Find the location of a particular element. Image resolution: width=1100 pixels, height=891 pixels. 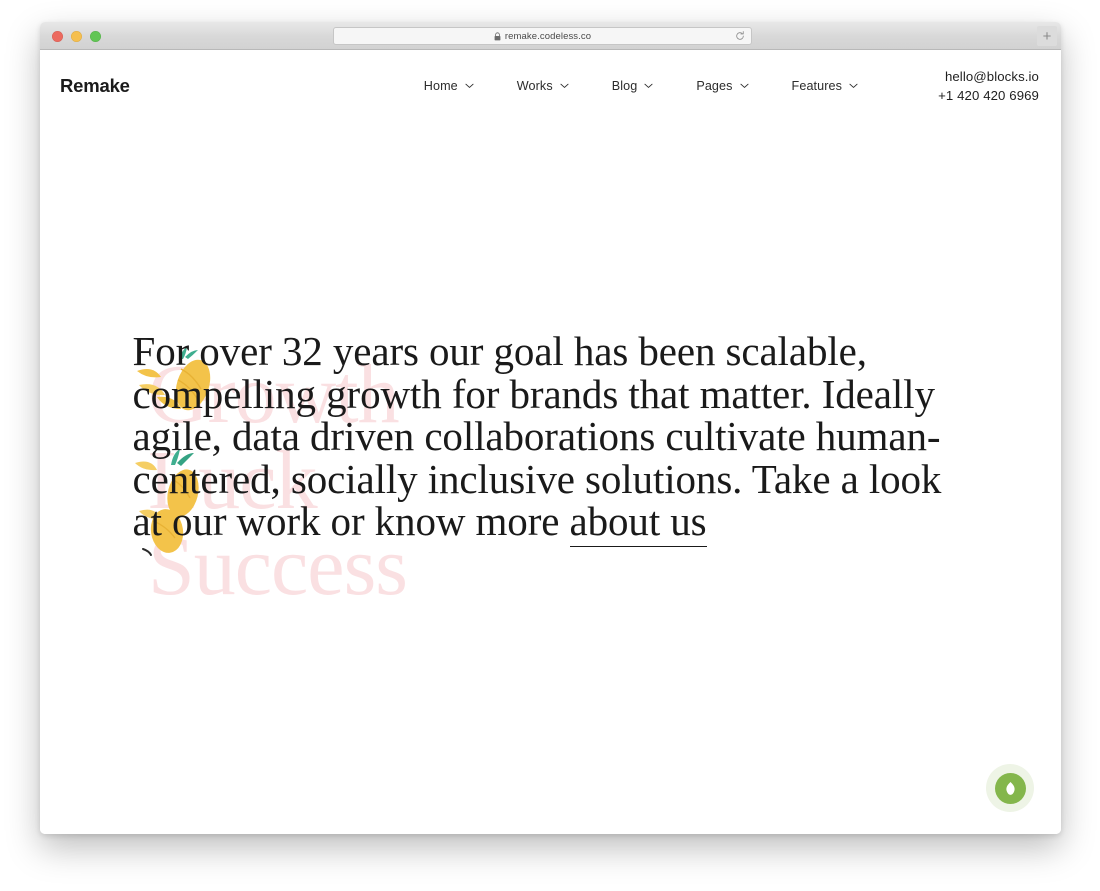

minimize-window-button is located at coordinates (76, 36).